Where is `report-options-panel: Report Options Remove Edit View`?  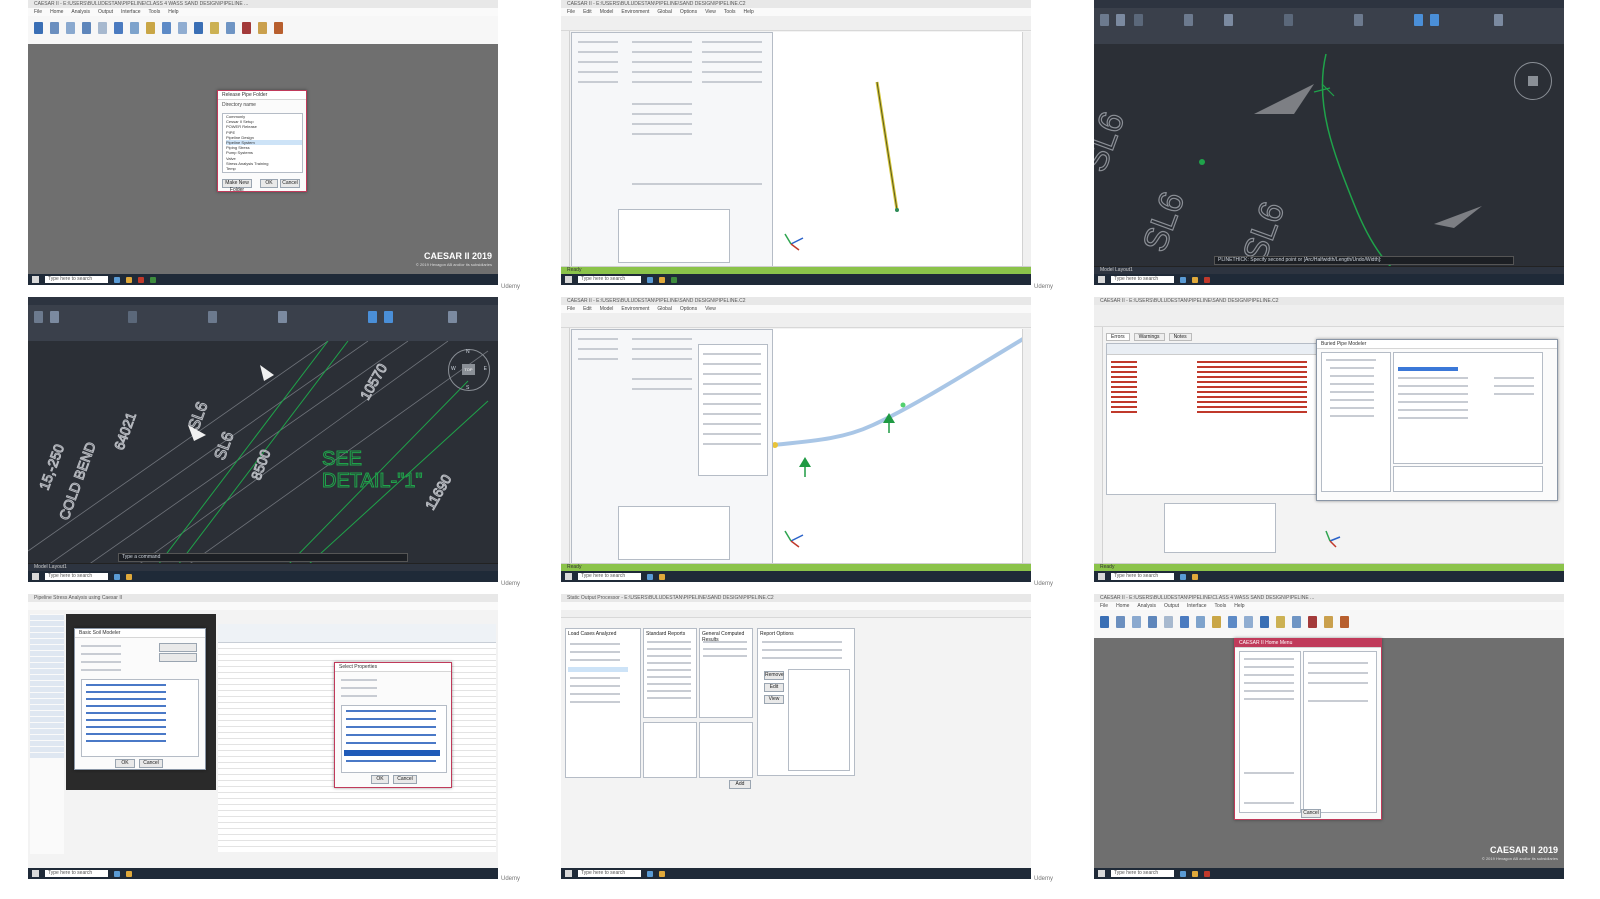 report-options-panel: Report Options Remove Edit View is located at coordinates (806, 702).